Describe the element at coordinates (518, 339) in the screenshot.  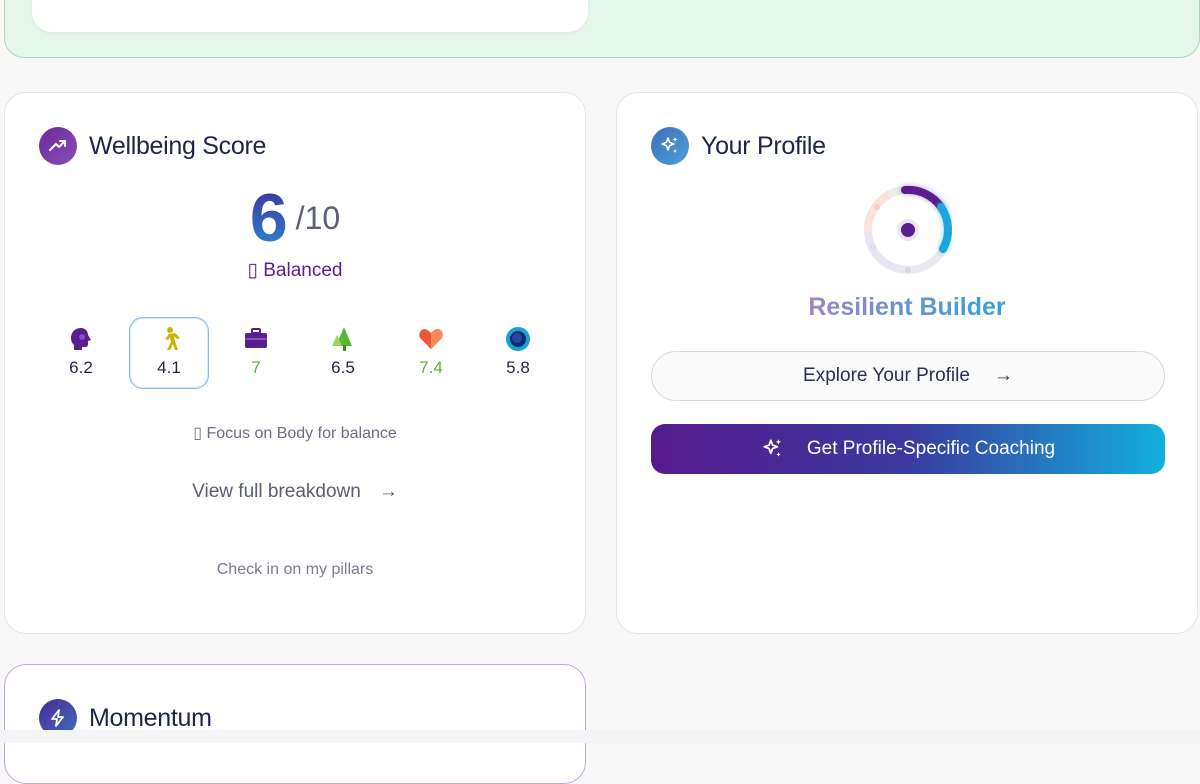
I see `eye-icon` at that location.